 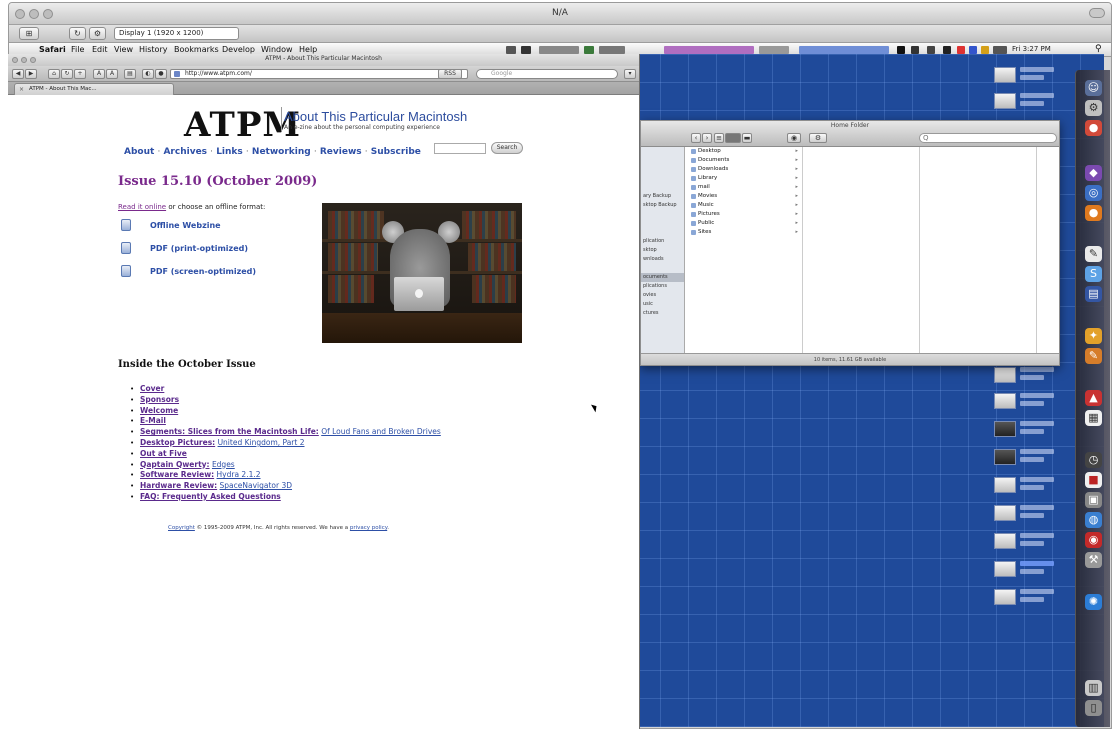 What do you see at coordinates (1093, 193) in the screenshot?
I see `safari-icon: ◎` at bounding box center [1093, 193].